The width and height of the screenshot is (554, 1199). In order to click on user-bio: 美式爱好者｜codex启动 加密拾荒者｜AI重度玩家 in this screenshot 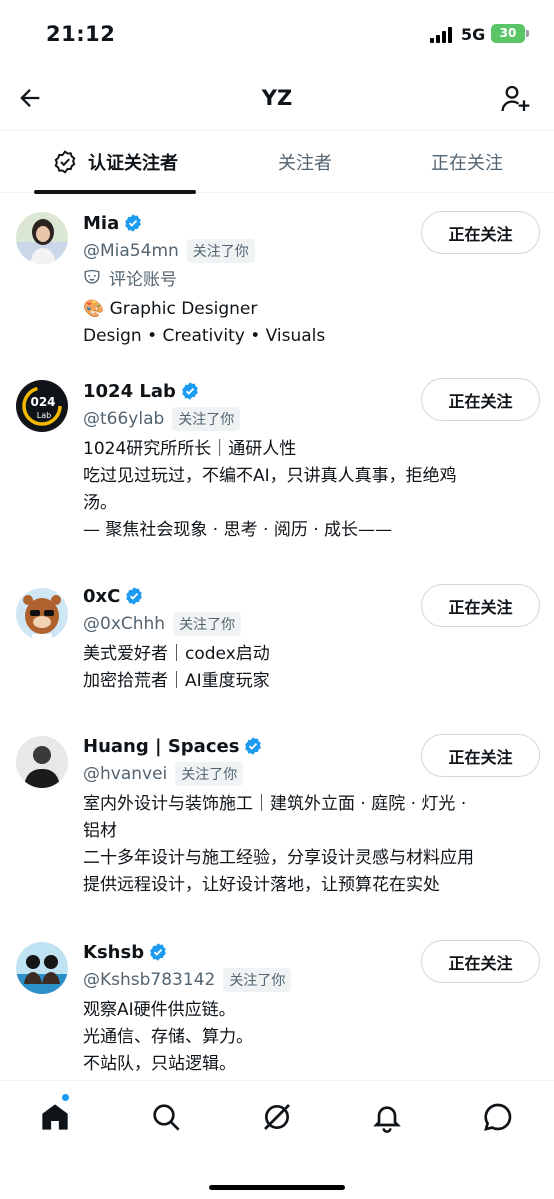, I will do `click(176, 667)`.